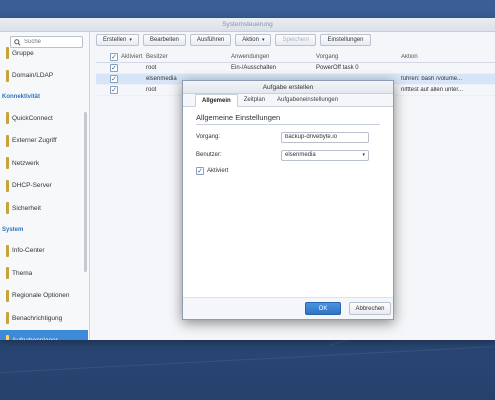  What do you see at coordinates (295, 68) in the screenshot?
I see `table-row: ✓ root Ein-/Ausschalten PowerOff task 0` at bounding box center [295, 68].